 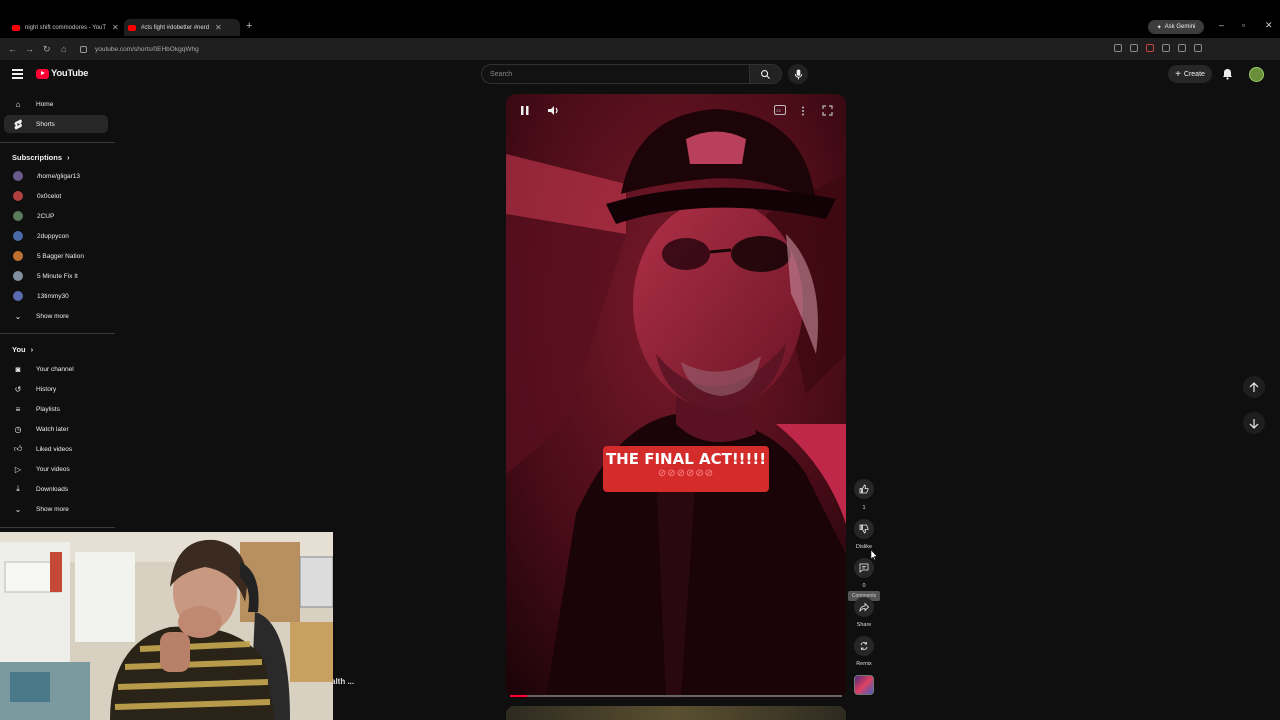 I want to click on puzzle-icon, so click(x=1166, y=48).